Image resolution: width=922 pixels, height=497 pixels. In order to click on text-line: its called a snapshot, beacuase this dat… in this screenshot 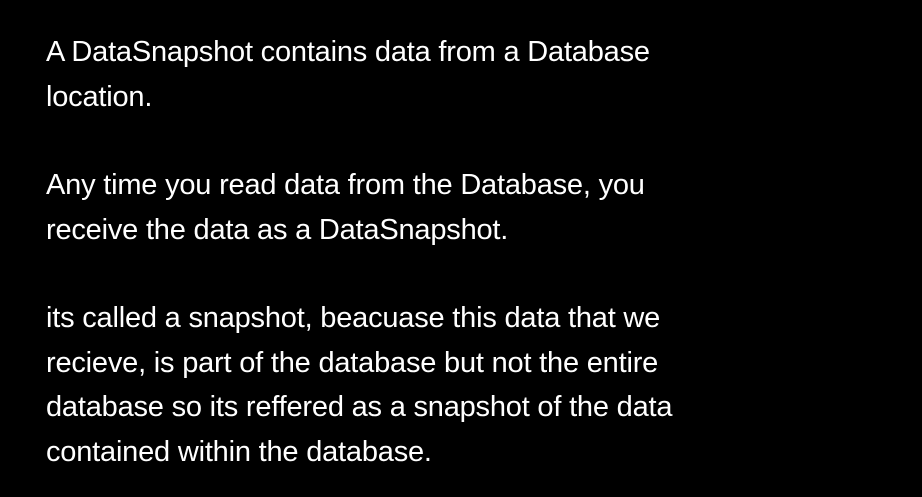, I will do `click(353, 318)`.